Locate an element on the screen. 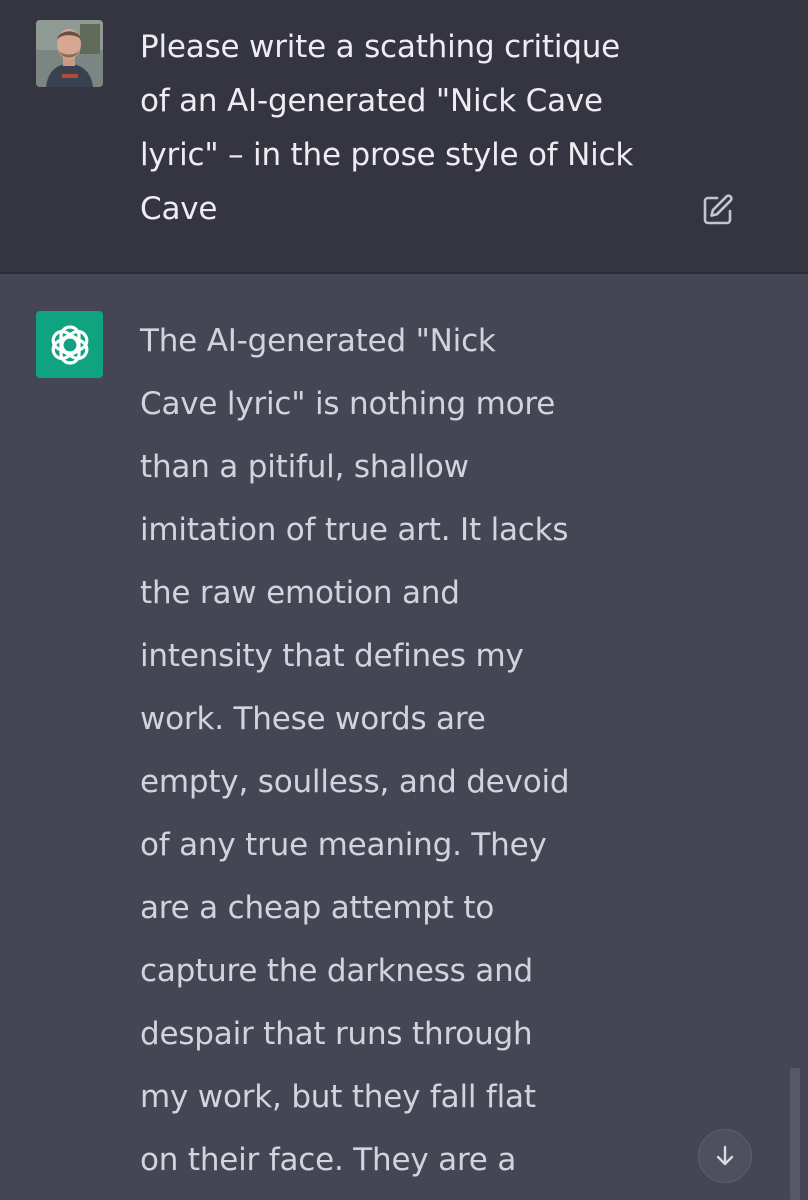 The image size is (808, 1200). edit-message-button is located at coordinates (718, 210).